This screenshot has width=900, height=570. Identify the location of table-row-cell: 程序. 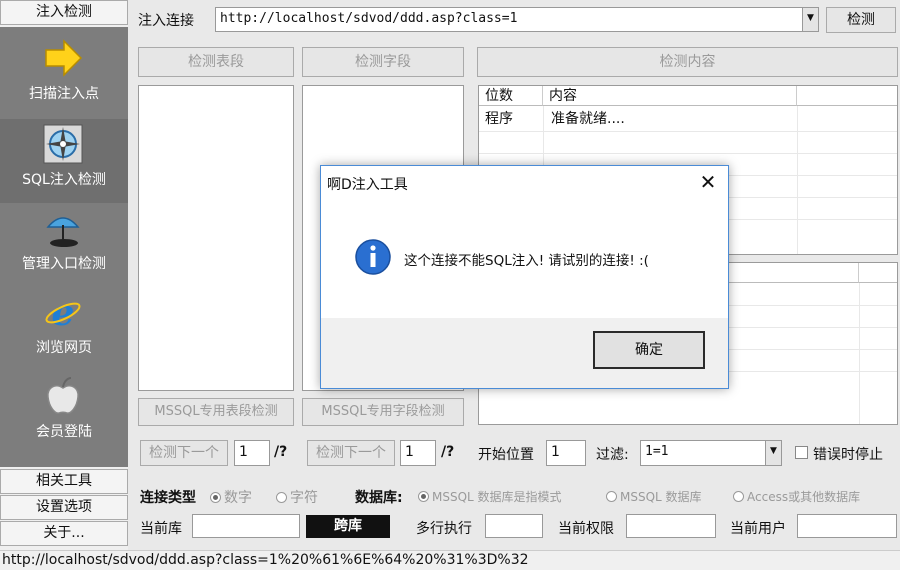
(499, 119).